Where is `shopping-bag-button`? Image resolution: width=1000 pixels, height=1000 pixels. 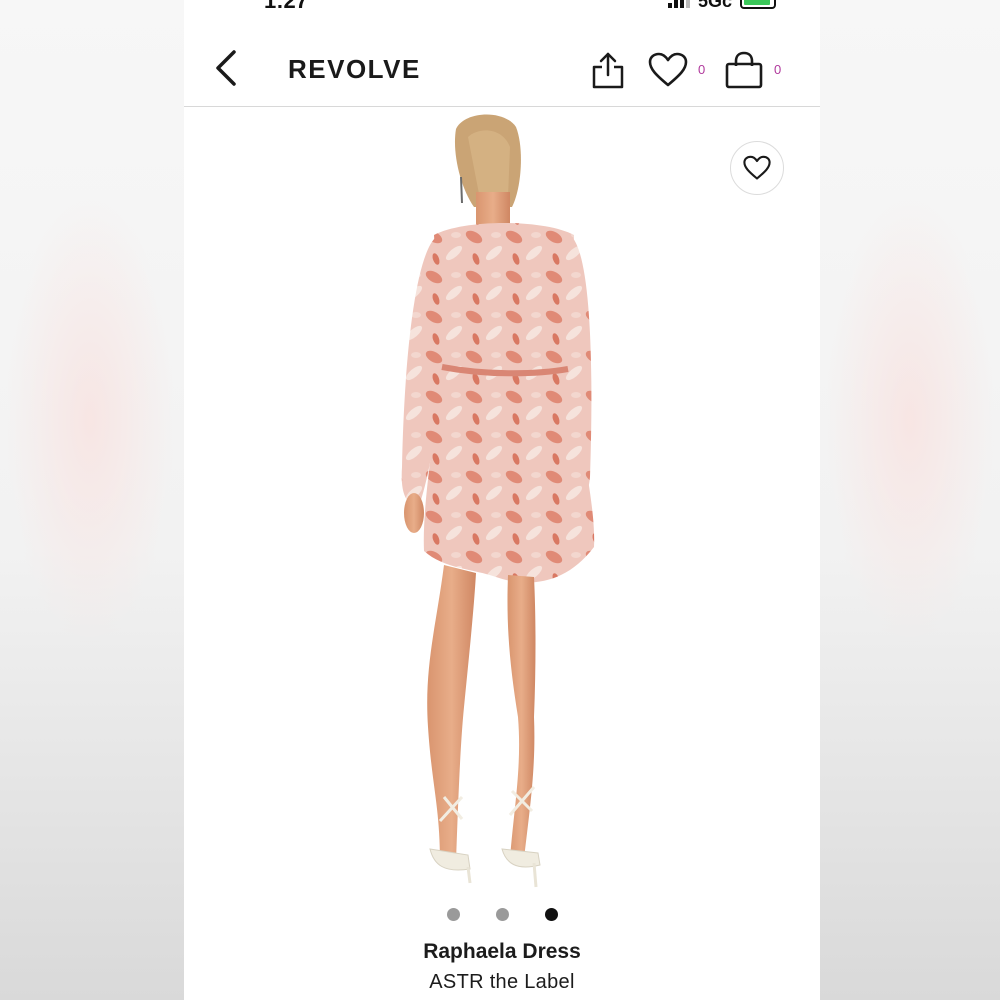
shopping-bag-button is located at coordinates (744, 70).